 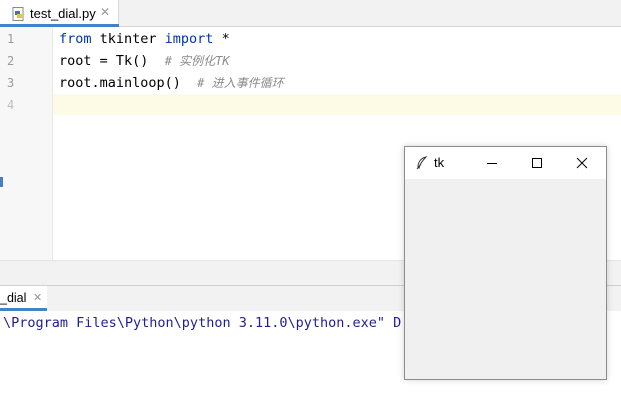 I want to click on tk-titlebar: tk, so click(x=505, y=163).